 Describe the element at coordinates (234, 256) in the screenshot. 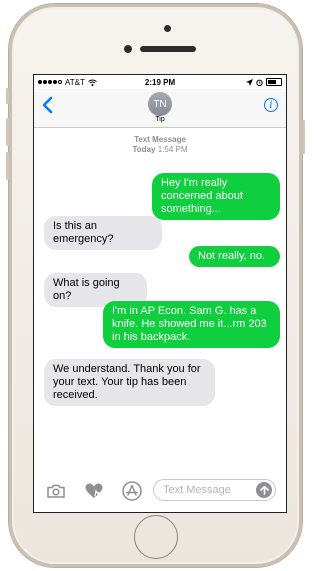

I see `message-bubble-outgoing: Not really, no.` at that location.